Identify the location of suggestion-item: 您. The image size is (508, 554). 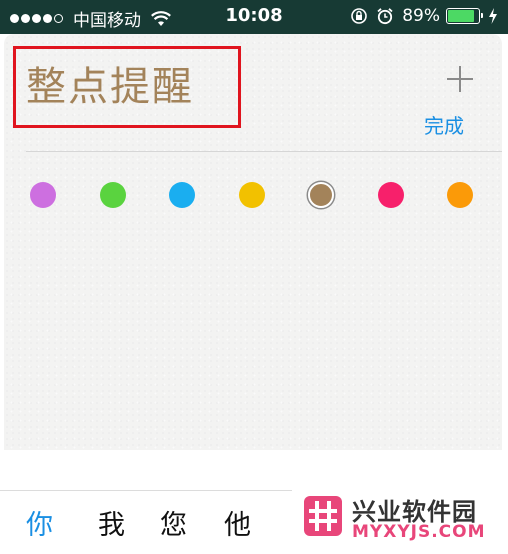
(173, 522).